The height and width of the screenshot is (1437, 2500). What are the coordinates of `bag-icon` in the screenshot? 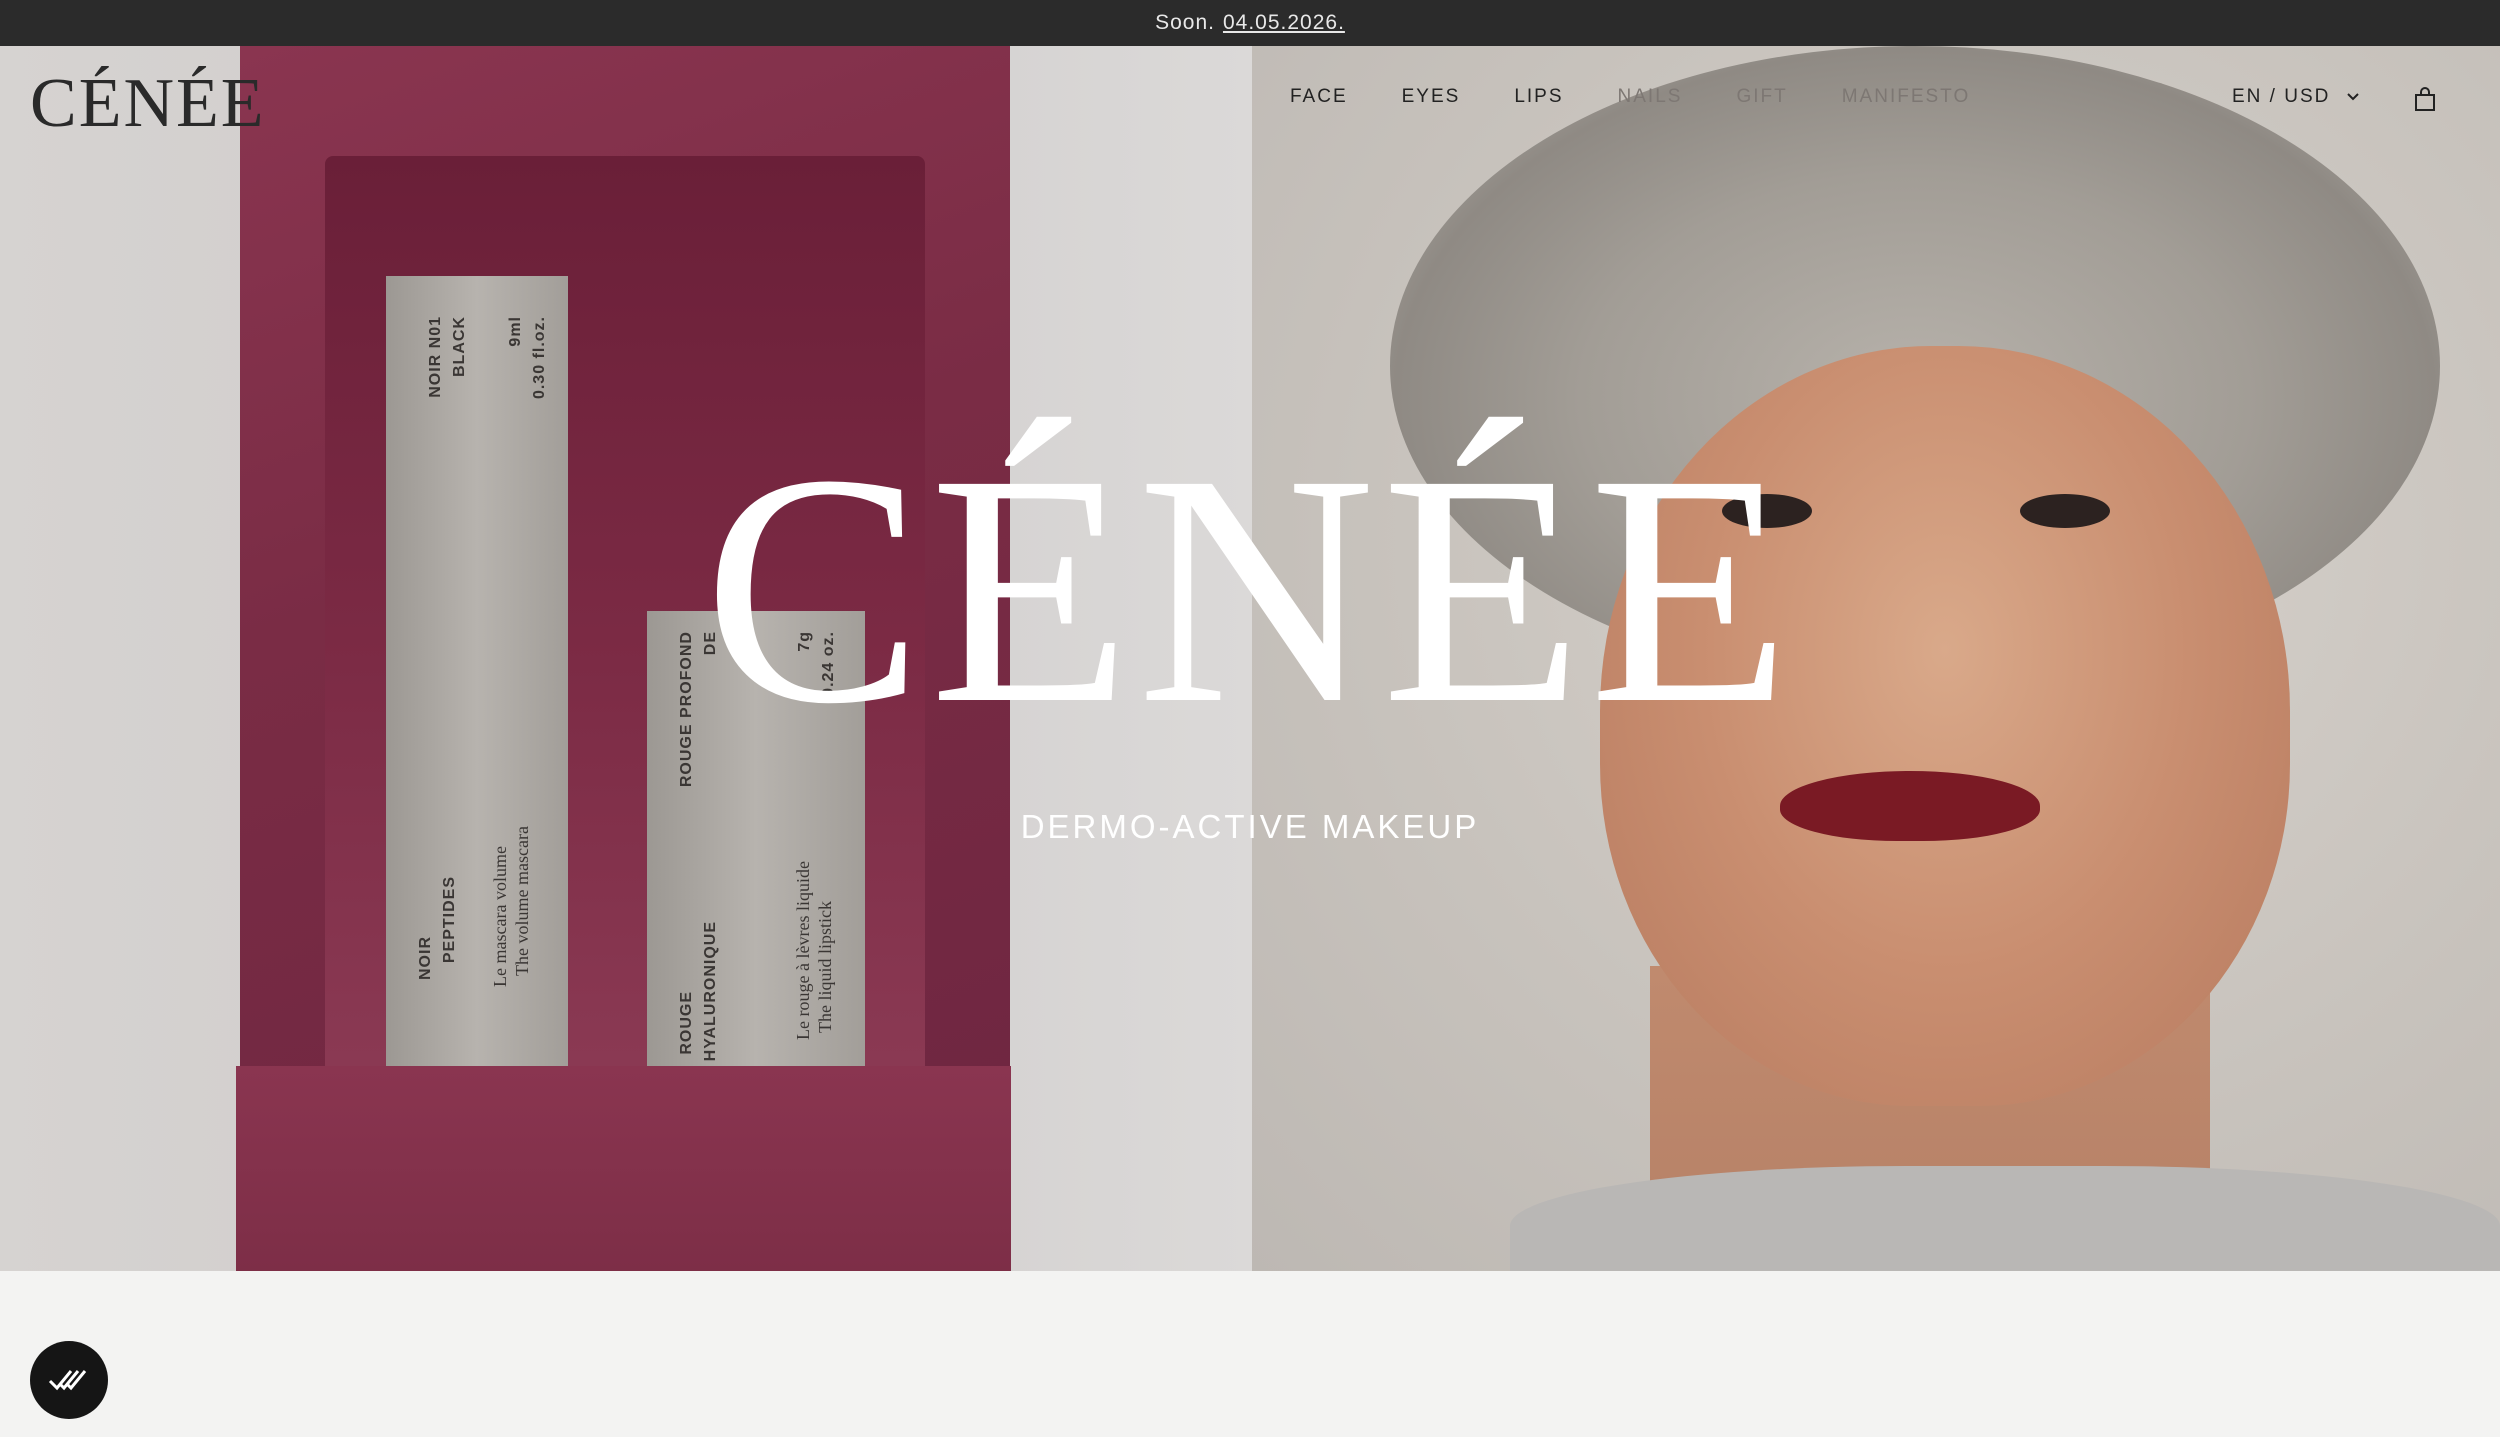 It's located at (2425, 99).